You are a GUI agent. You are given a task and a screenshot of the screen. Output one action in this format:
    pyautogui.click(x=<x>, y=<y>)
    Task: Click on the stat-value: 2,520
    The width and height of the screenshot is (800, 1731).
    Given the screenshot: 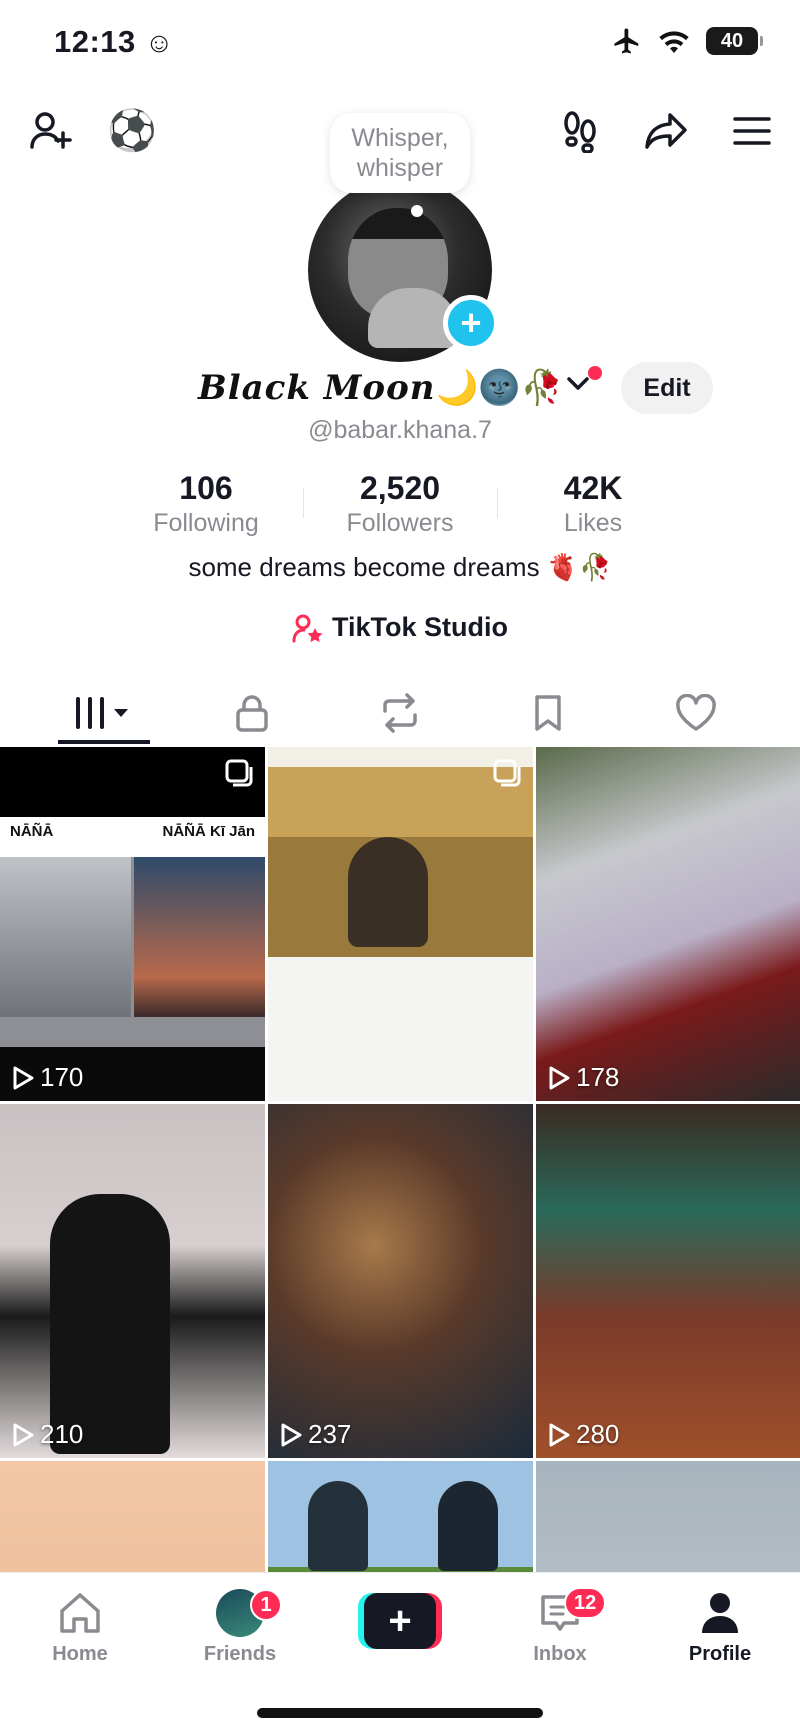 What is the action you would take?
    pyautogui.click(x=400, y=488)
    